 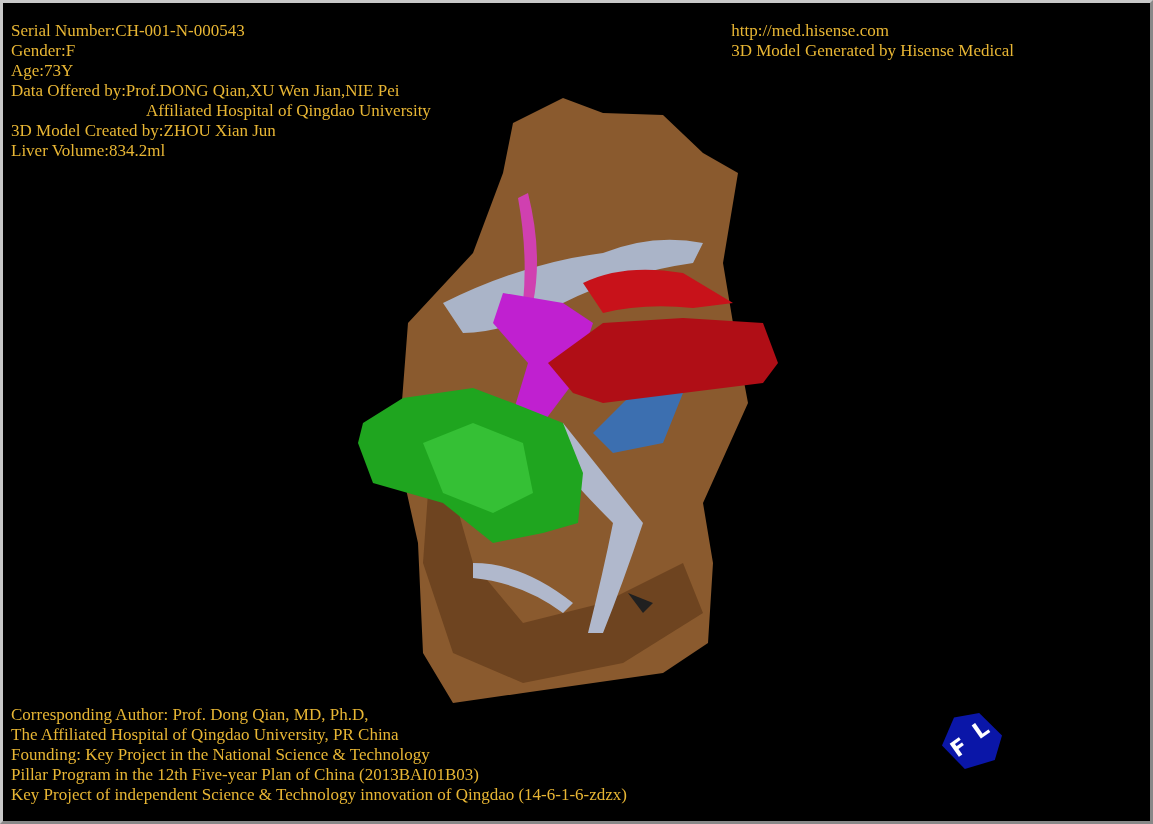 What do you see at coordinates (872, 51) in the screenshot?
I see `site-text: 3D Model Generated by Hisense Medical` at bounding box center [872, 51].